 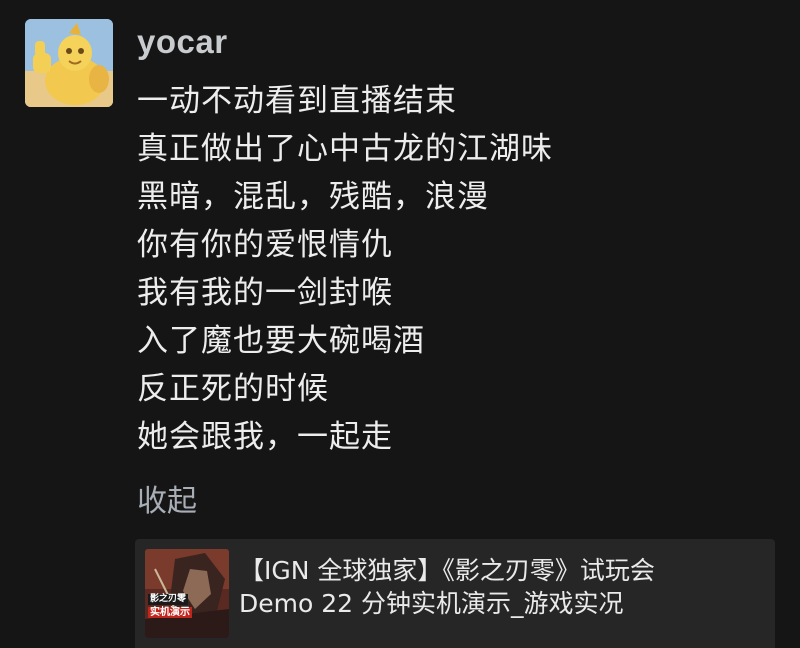 I want to click on comment-line: 我有我的一剑封喉, so click(x=265, y=293).